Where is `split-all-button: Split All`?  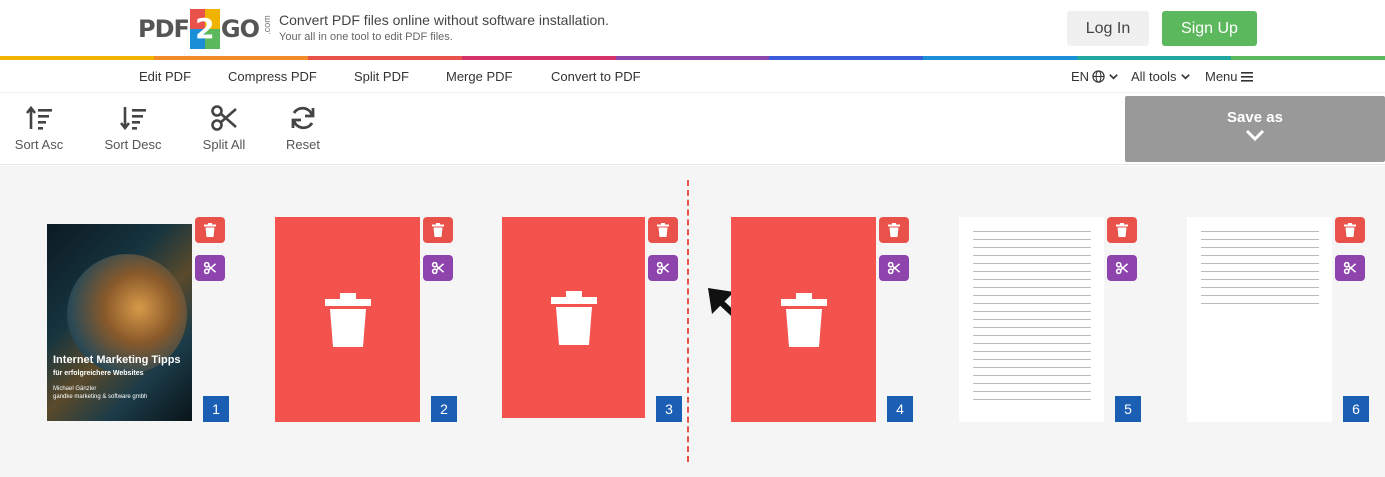 split-all-button: Split All is located at coordinates (224, 127).